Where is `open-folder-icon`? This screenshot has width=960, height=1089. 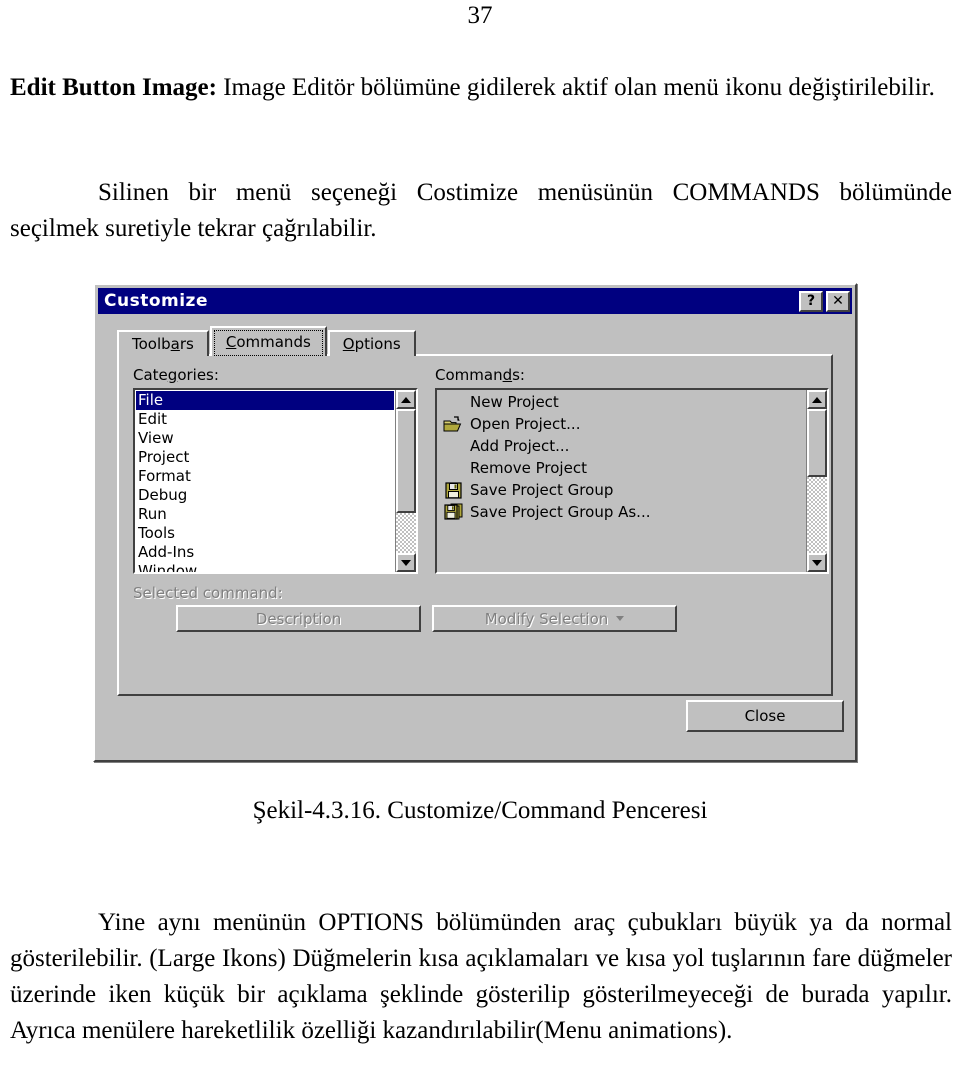 open-folder-icon is located at coordinates (453, 424).